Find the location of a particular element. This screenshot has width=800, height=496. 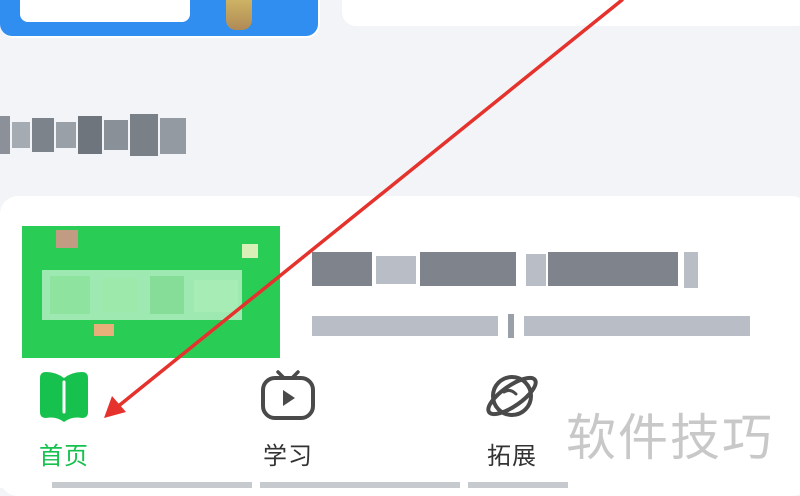

top-banner-card is located at coordinates (160, 19).